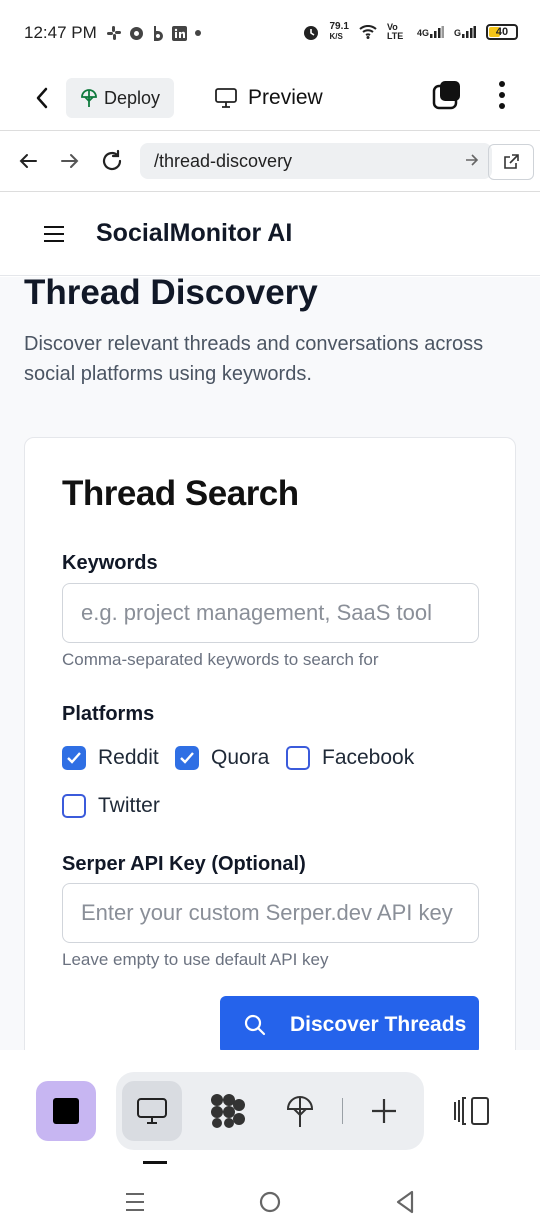 The image size is (540, 1230). I want to click on stop-icon, so click(66, 1111).